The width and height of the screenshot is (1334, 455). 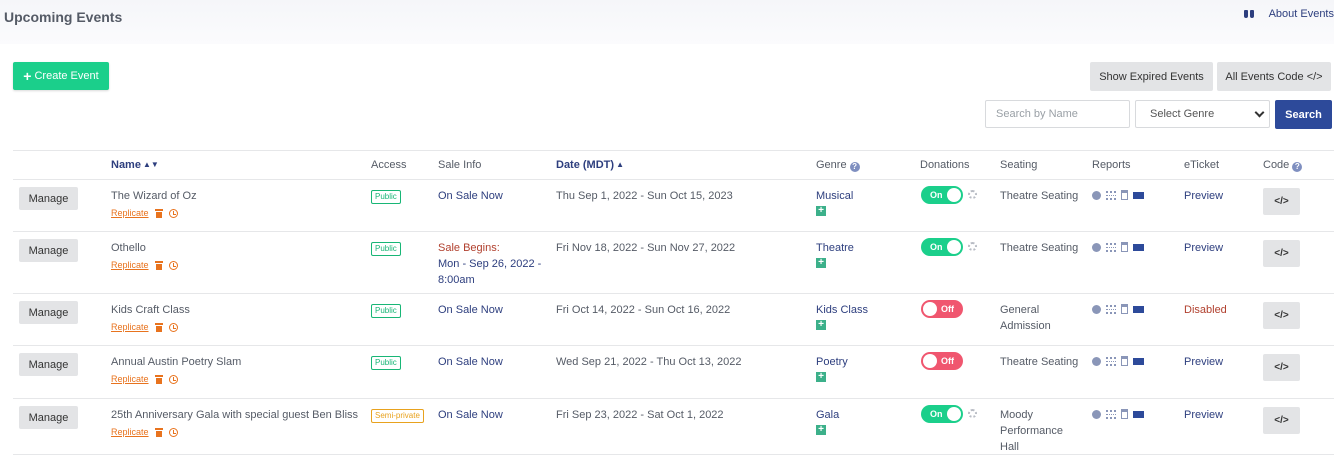 I want to click on event-date: Wed Sep 21, 2022 - Thu Oct 13, 2022, so click(x=649, y=362).